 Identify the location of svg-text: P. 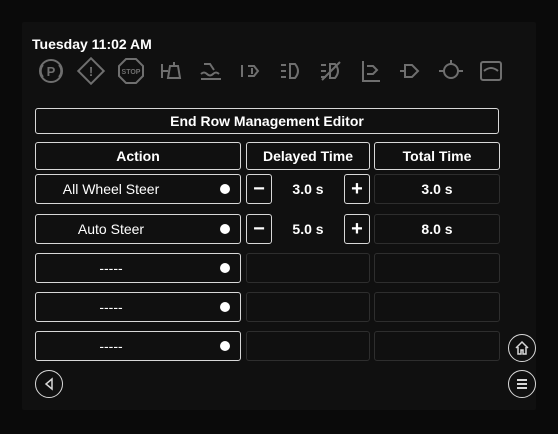
(51, 71).